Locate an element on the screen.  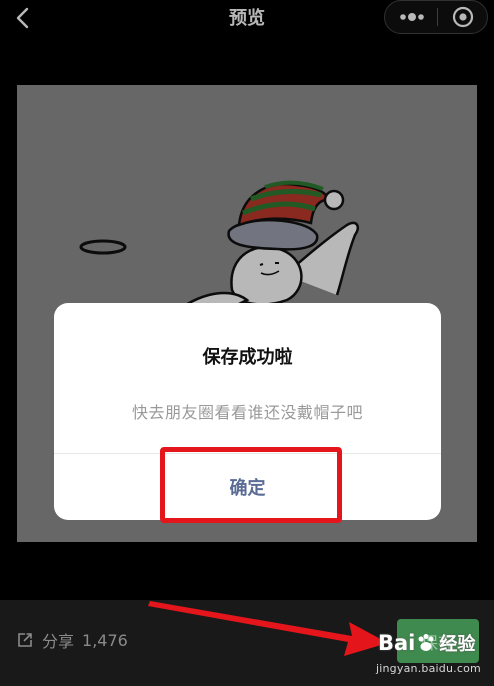
dialog-title: 保存成功啦 is located at coordinates (247, 357).